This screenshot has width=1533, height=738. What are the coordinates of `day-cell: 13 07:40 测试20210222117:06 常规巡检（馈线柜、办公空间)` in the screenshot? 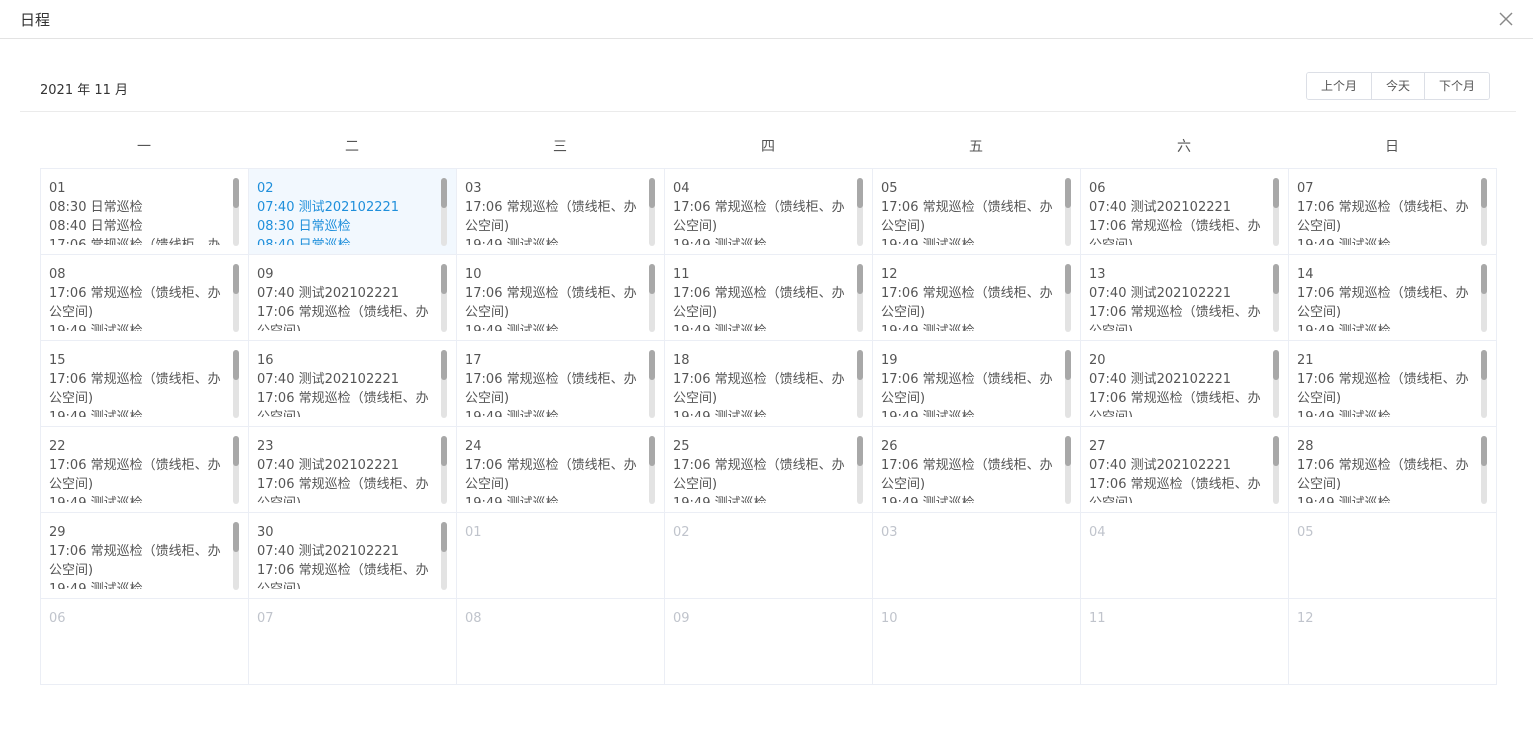 It's located at (1185, 298).